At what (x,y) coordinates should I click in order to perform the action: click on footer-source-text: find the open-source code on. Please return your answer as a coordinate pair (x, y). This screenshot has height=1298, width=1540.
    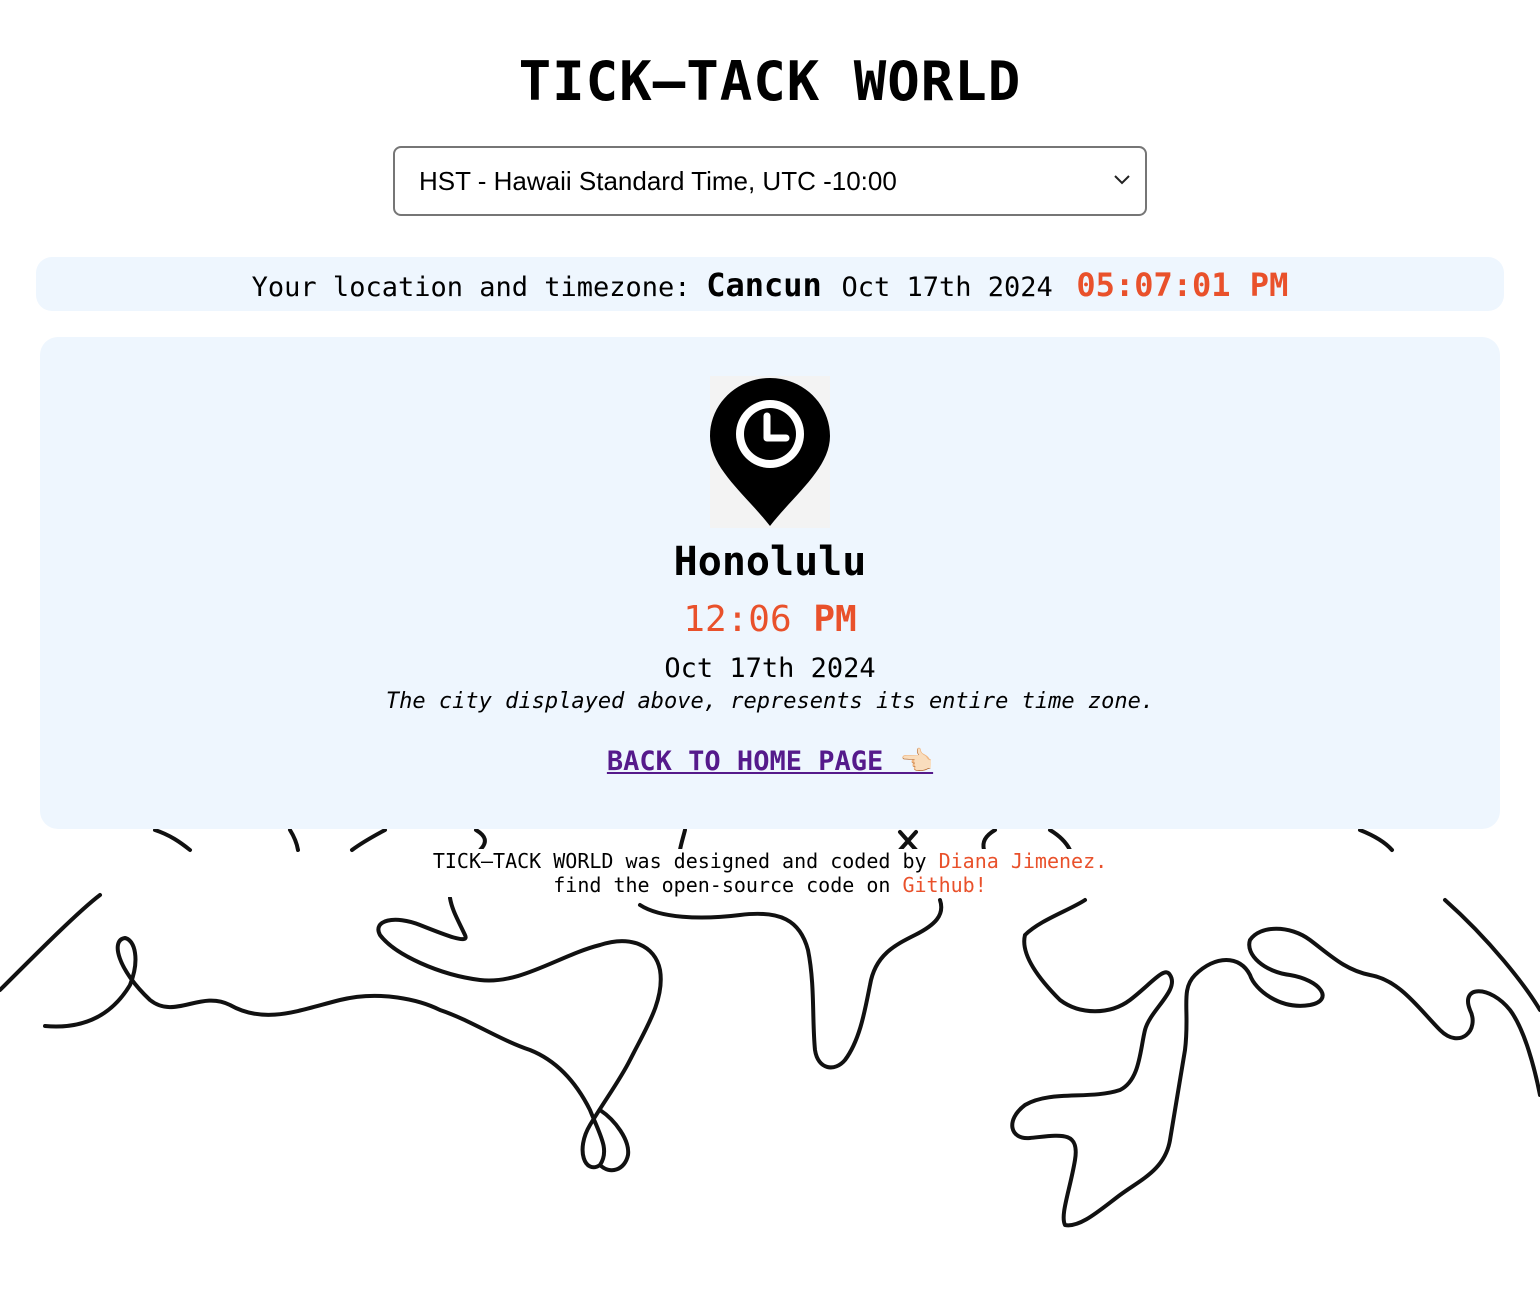
    Looking at the image, I should click on (722, 885).